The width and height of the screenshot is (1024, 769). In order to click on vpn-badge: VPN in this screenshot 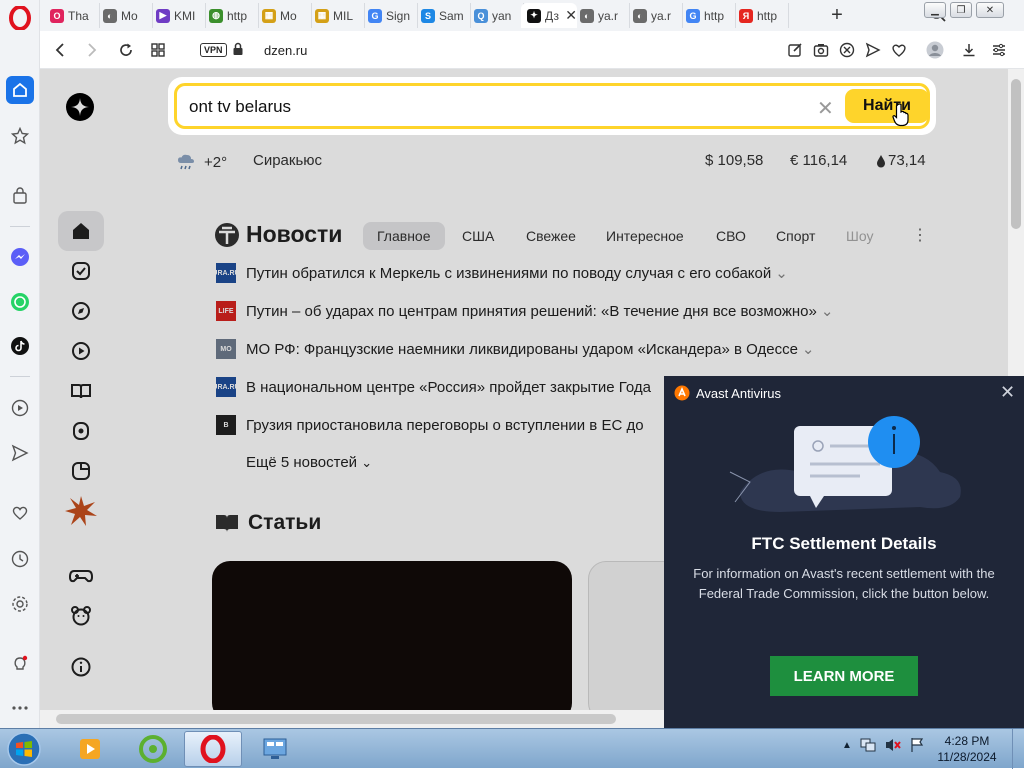, I will do `click(213, 50)`.